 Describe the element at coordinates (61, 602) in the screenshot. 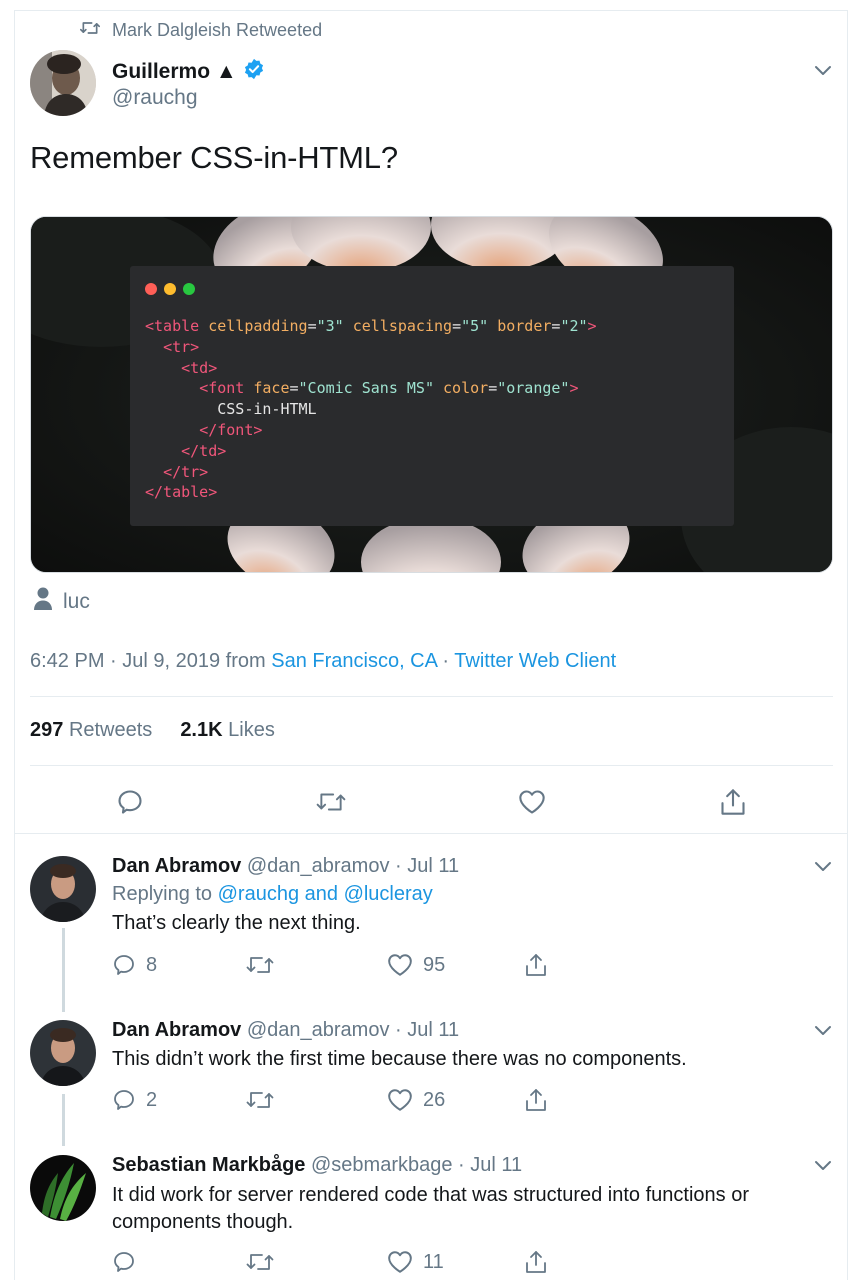

I see `tagged-users: luc` at that location.